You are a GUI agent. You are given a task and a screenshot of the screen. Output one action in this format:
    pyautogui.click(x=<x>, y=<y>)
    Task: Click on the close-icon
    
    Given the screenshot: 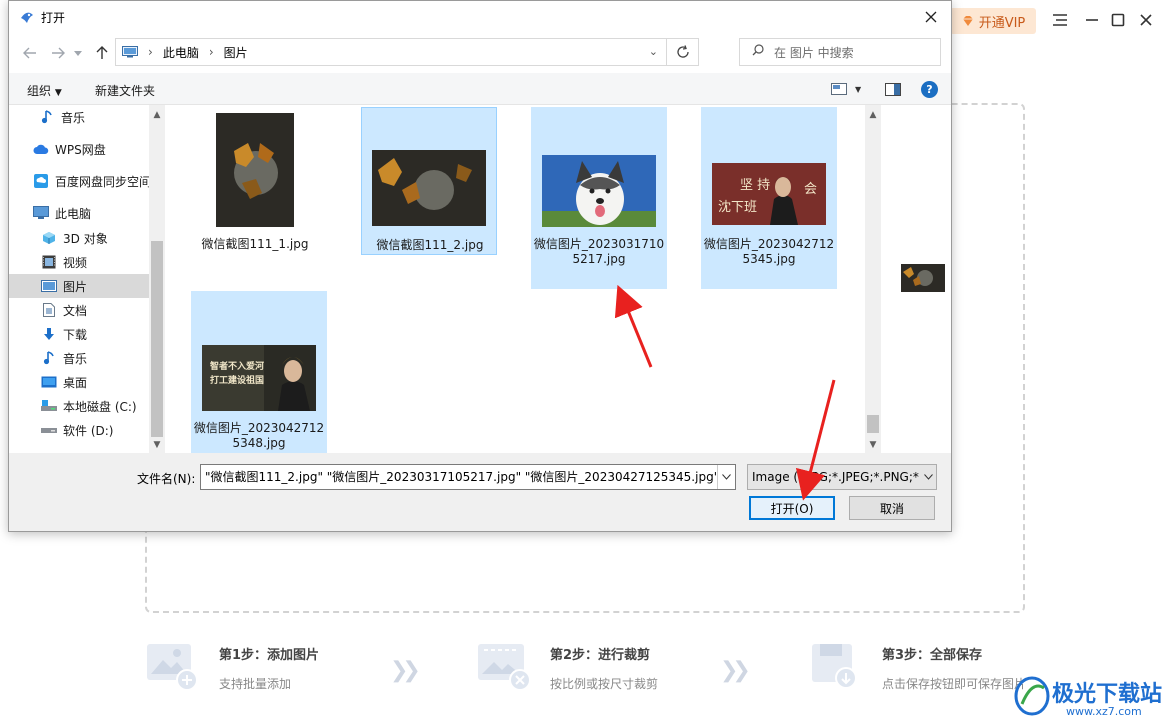 What is the action you would take?
    pyautogui.click(x=931, y=17)
    